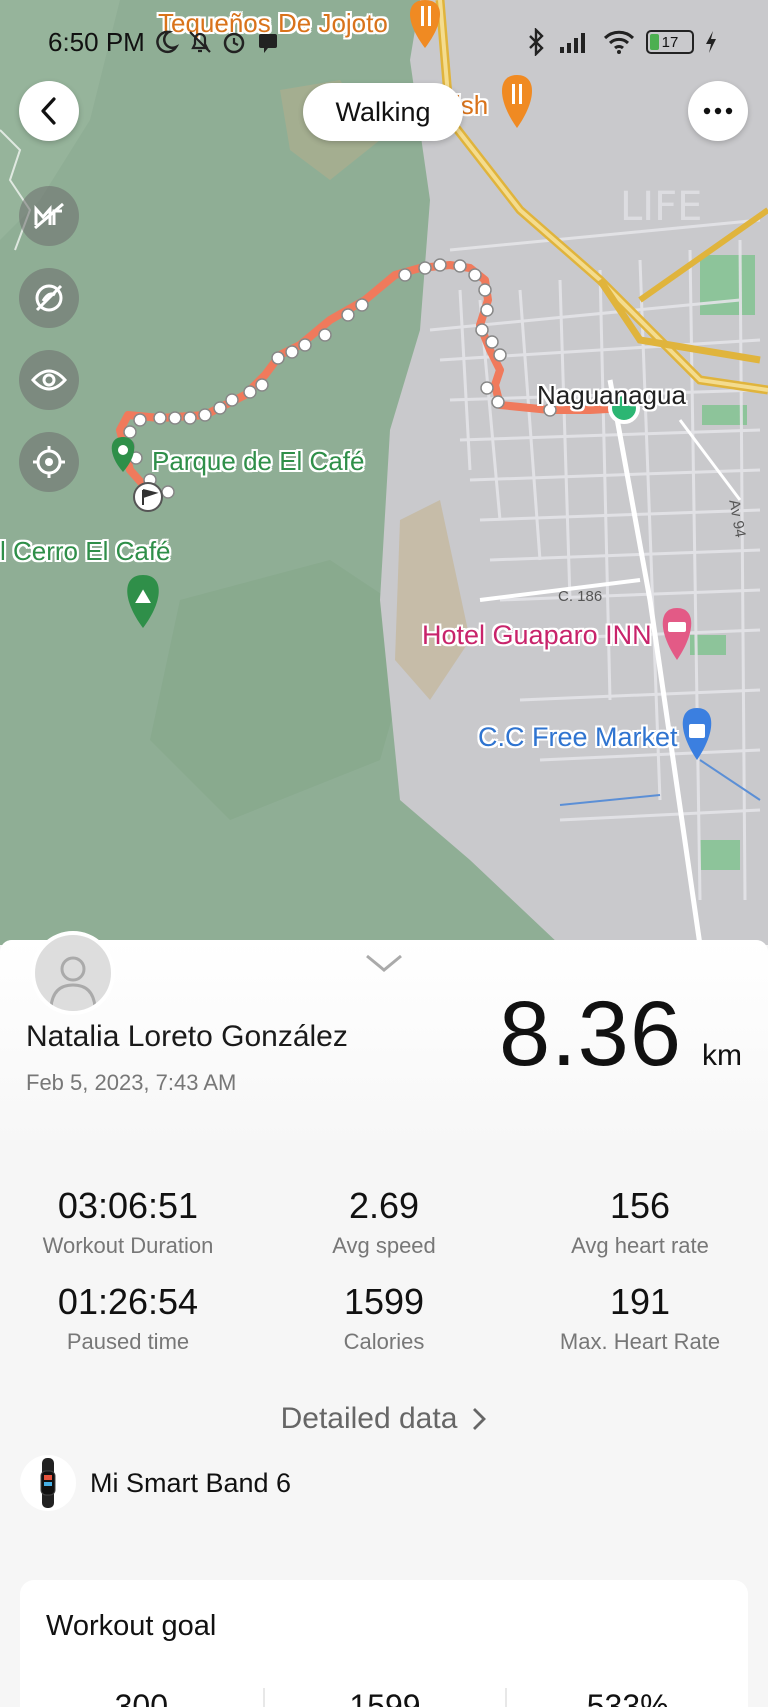  I want to click on goal-values: 300 1599 533%, so click(384, 1697).